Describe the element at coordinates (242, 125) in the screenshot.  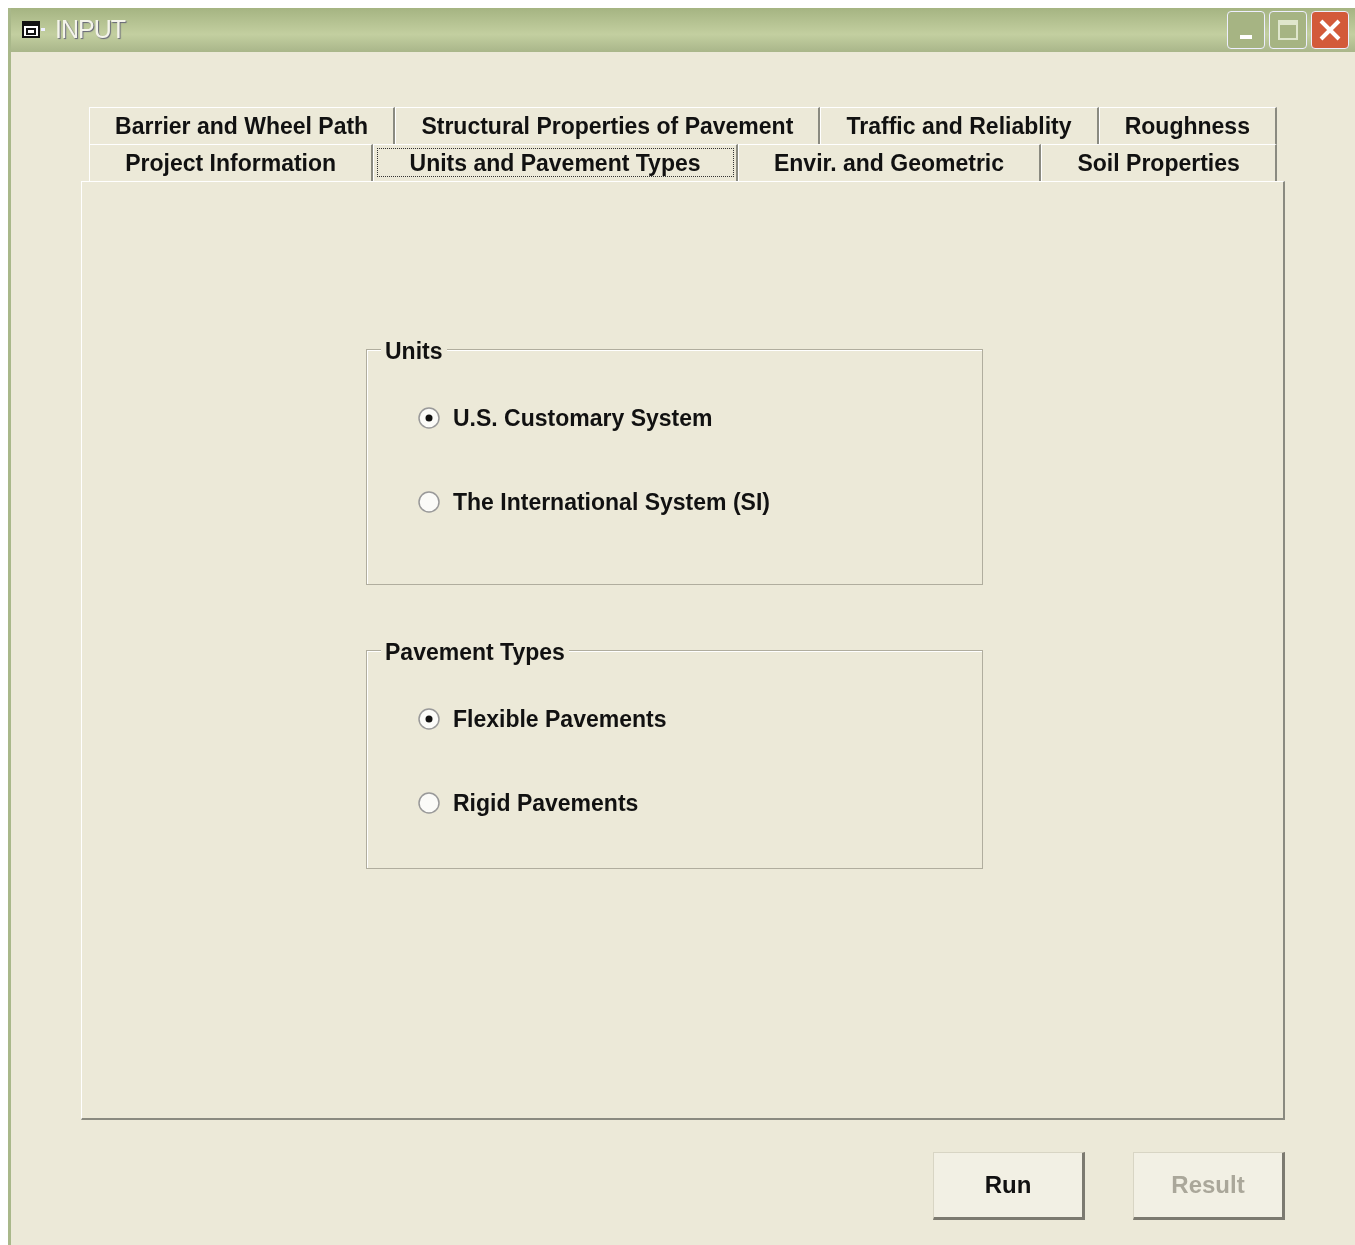
I see `tab: Barrier and Wheel Path` at that location.